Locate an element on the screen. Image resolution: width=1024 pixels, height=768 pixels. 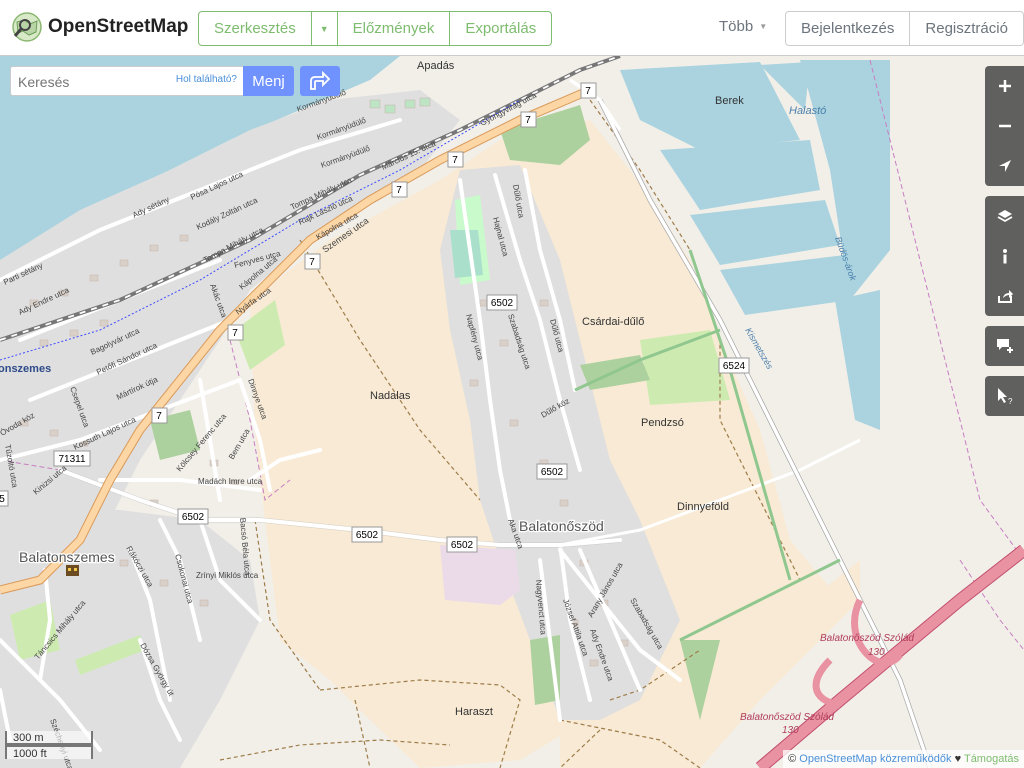
place-label-station2: Balatonőszöd Szólád is located at coordinates (787, 717).